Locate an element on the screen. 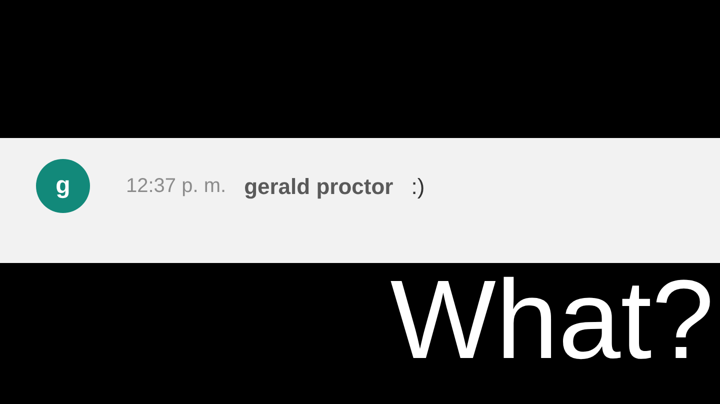  comment-time: 12:37 p. m. is located at coordinates (176, 186).